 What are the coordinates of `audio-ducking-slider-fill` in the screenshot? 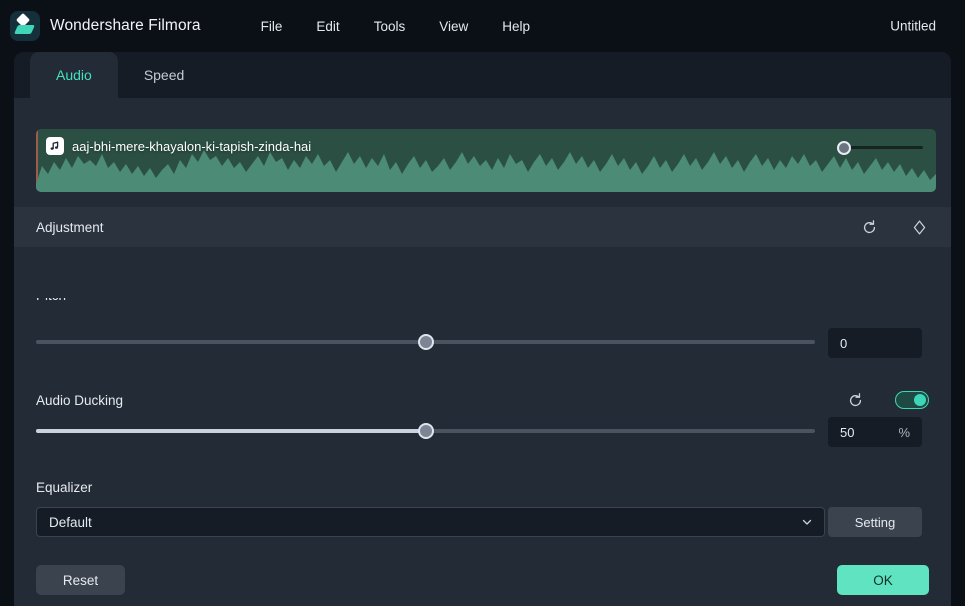 It's located at (231, 431).